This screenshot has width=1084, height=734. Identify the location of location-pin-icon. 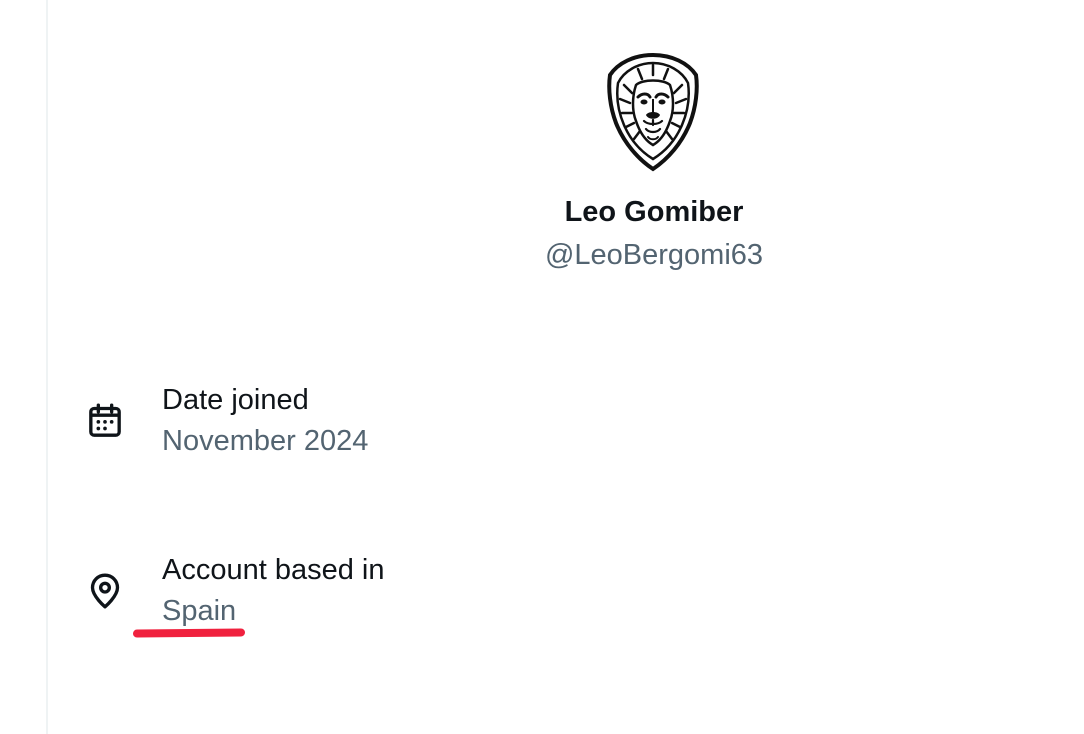
(105, 591).